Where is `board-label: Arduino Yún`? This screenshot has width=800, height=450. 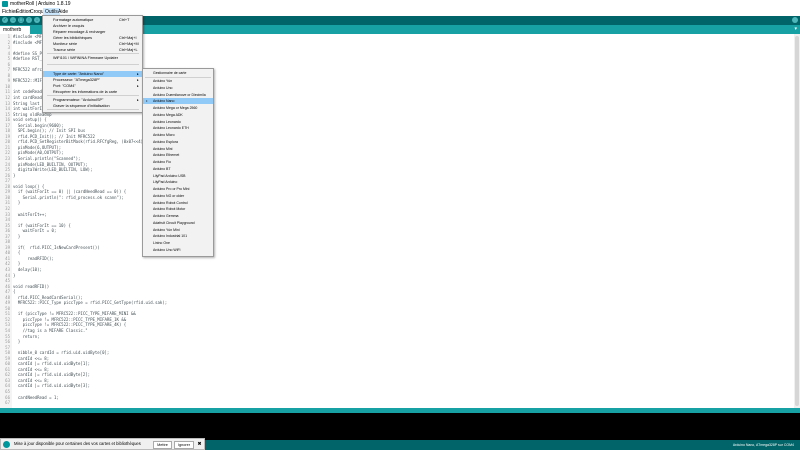 board-label: Arduino Yún is located at coordinates (163, 81).